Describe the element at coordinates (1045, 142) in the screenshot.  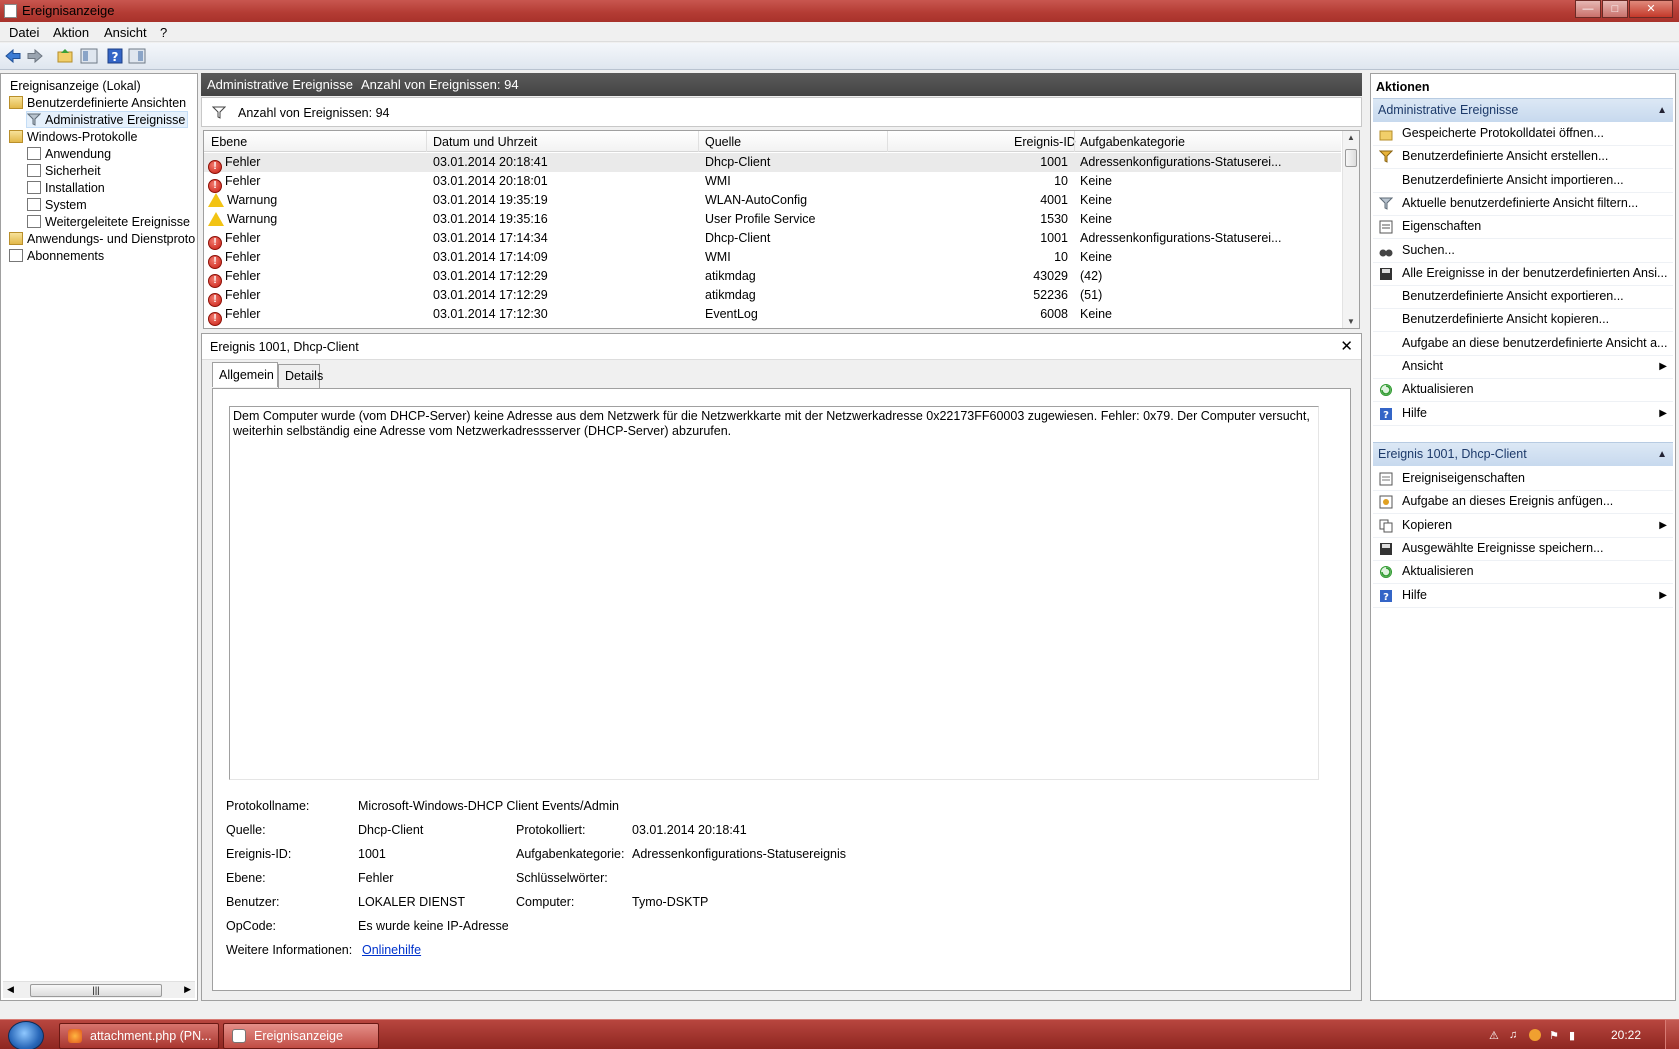
I see `col-event-id: Ereignis-ID` at that location.